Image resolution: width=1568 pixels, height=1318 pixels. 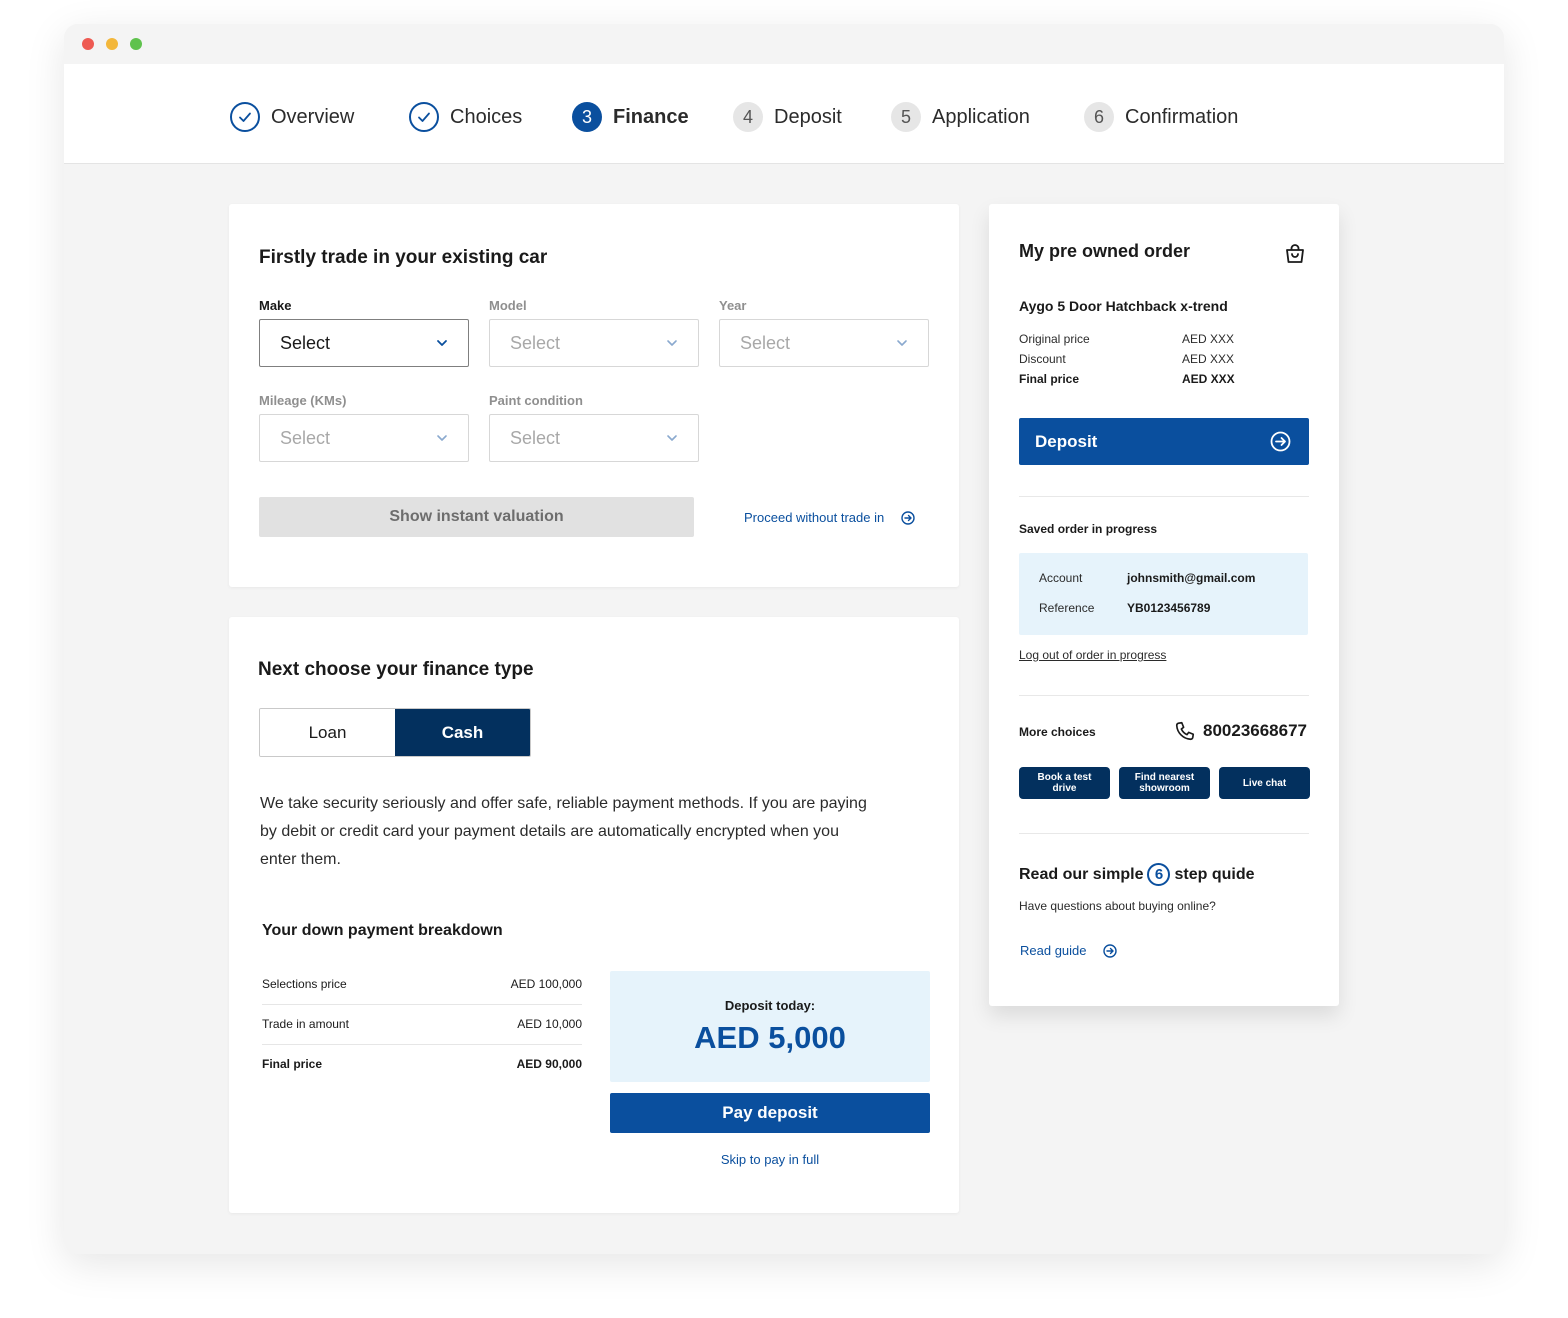 I want to click on breakdown-value: AED 90,000, so click(x=549, y=1064).